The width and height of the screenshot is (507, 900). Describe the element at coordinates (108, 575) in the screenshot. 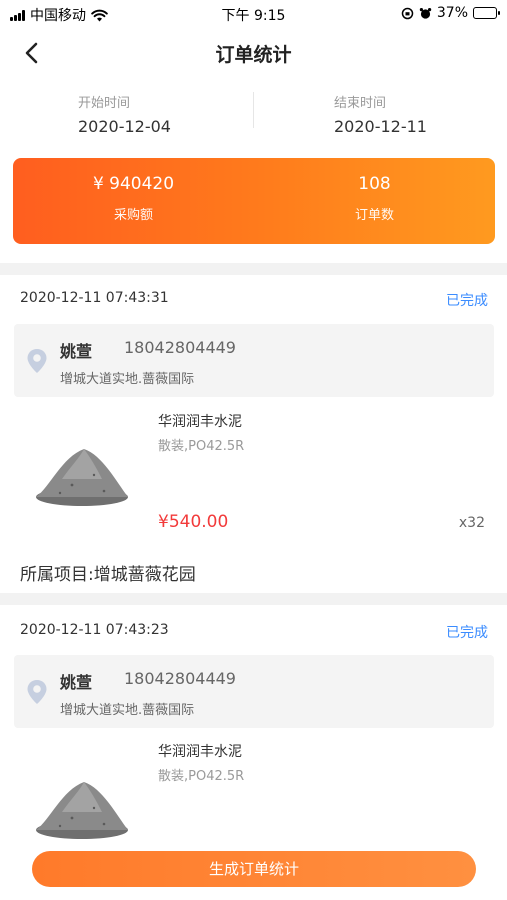

I see `project-name: 所属项目:增城蔷薇花园` at that location.